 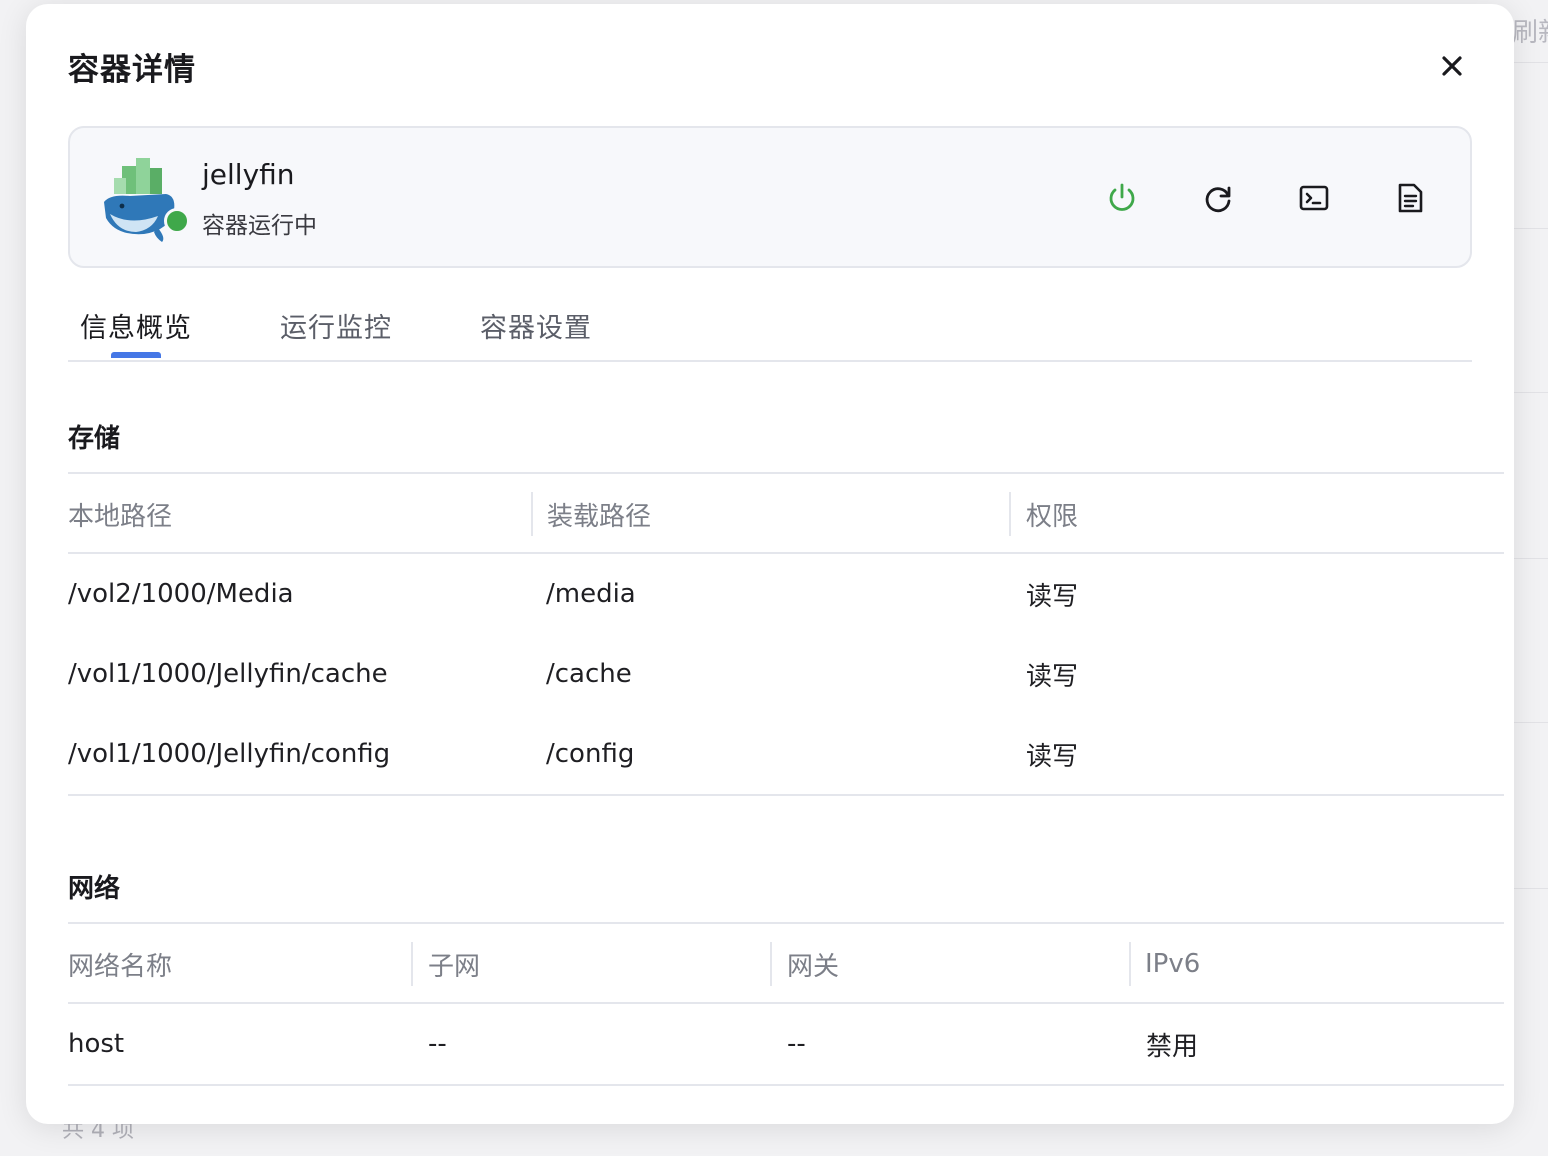 What do you see at coordinates (796, 1044) in the screenshot?
I see `gateway-cell: --` at bounding box center [796, 1044].